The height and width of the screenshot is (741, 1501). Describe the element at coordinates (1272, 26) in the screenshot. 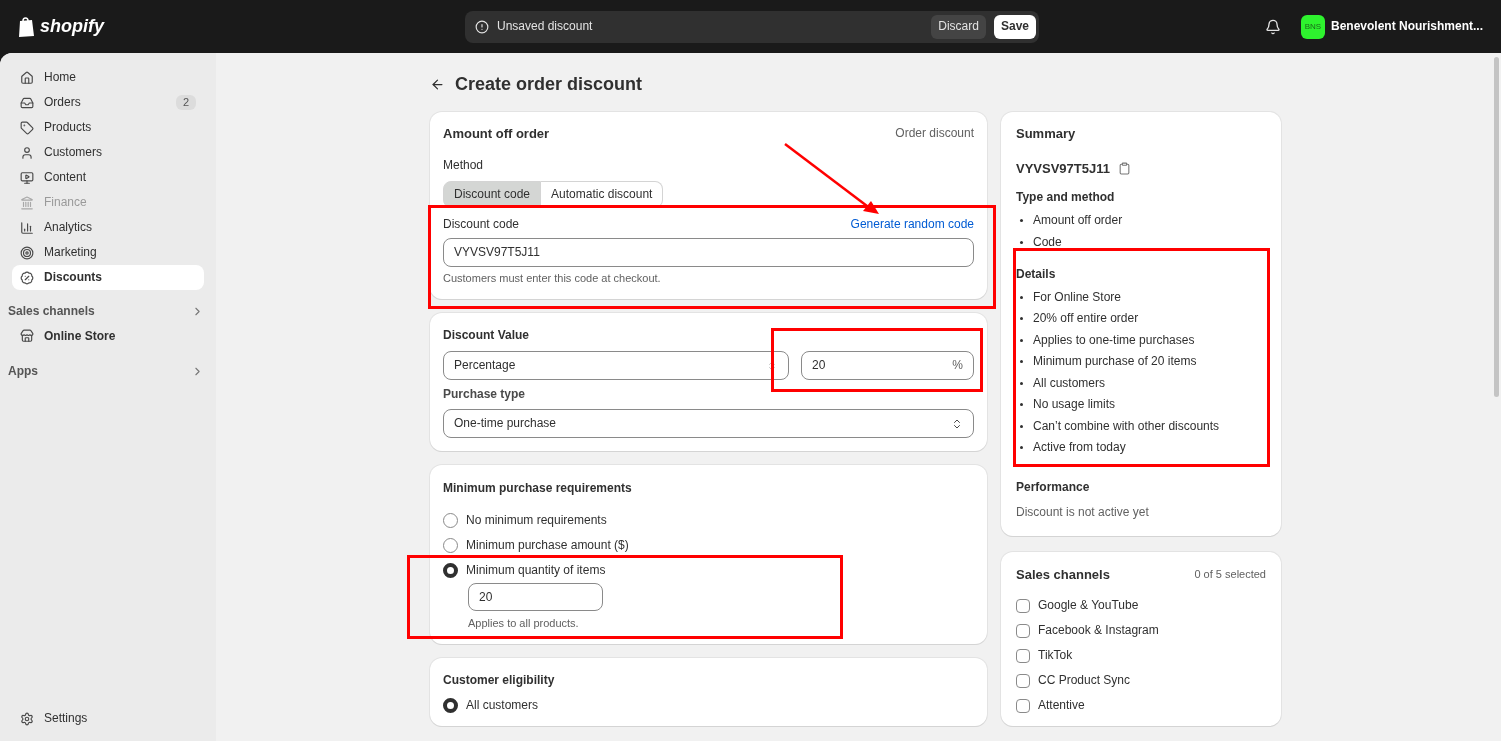

I see `notification-bell-icon` at that location.